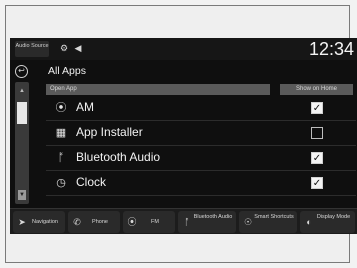  What do you see at coordinates (61, 108) in the screenshot?
I see `am-radio-icon: ⦿` at bounding box center [61, 108].